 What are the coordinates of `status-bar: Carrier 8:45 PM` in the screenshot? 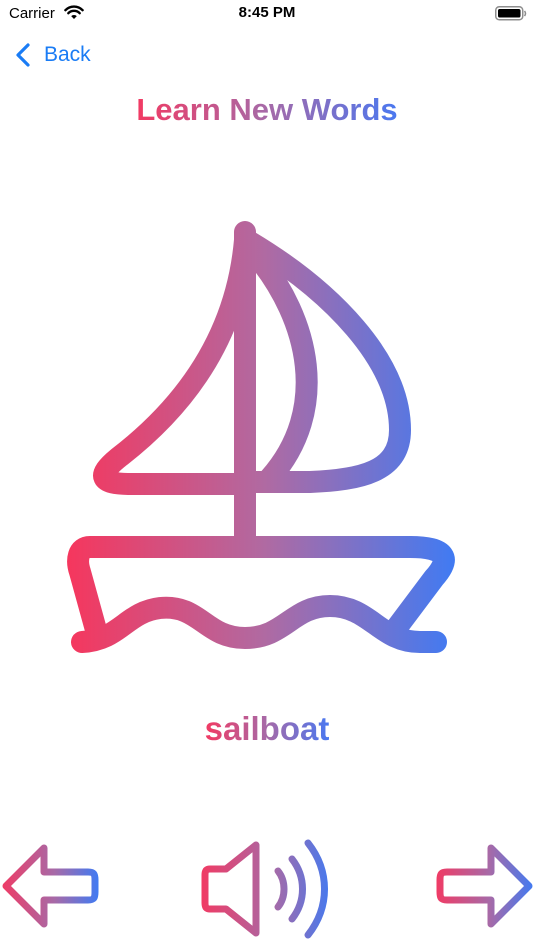 It's located at (267, 15).